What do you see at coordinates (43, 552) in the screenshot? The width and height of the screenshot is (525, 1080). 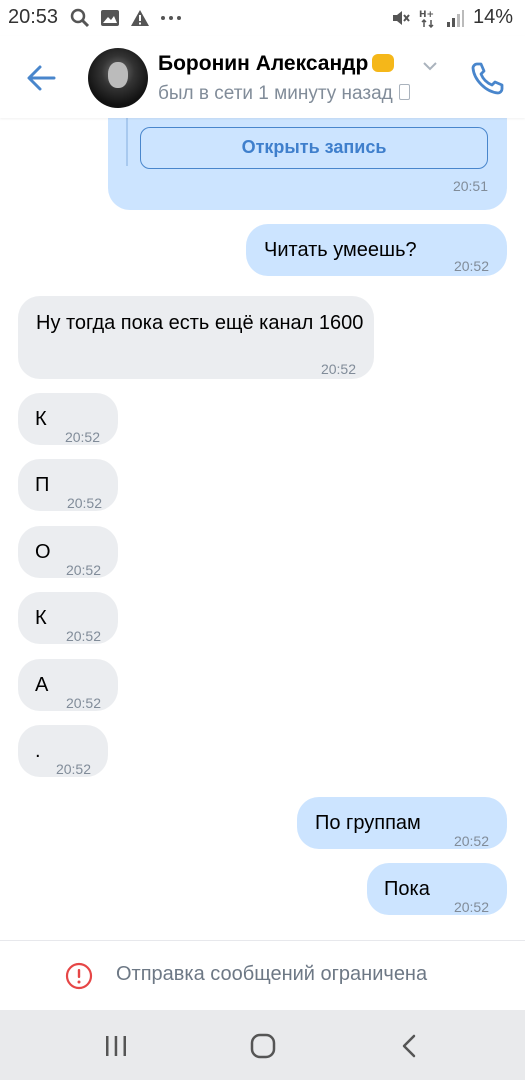 I see `message-text: О` at bounding box center [43, 552].